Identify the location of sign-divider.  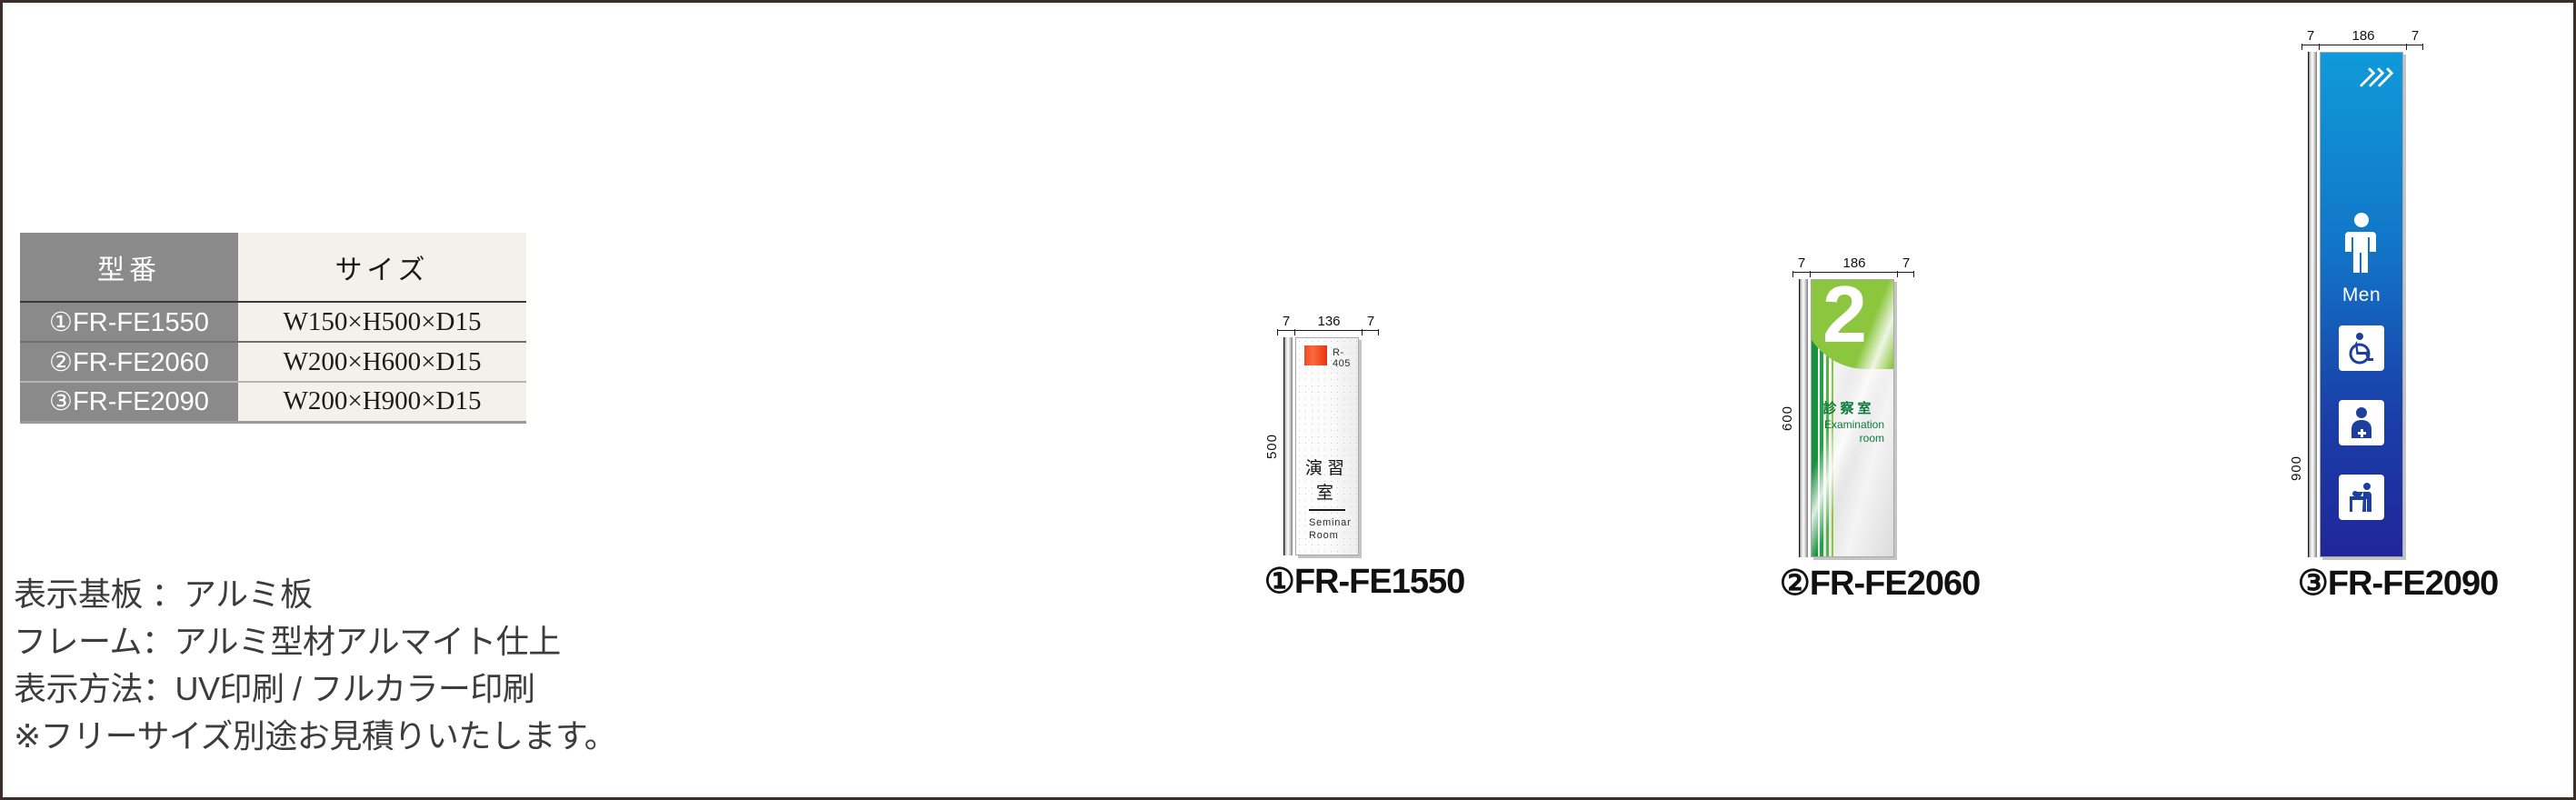
(1327, 510).